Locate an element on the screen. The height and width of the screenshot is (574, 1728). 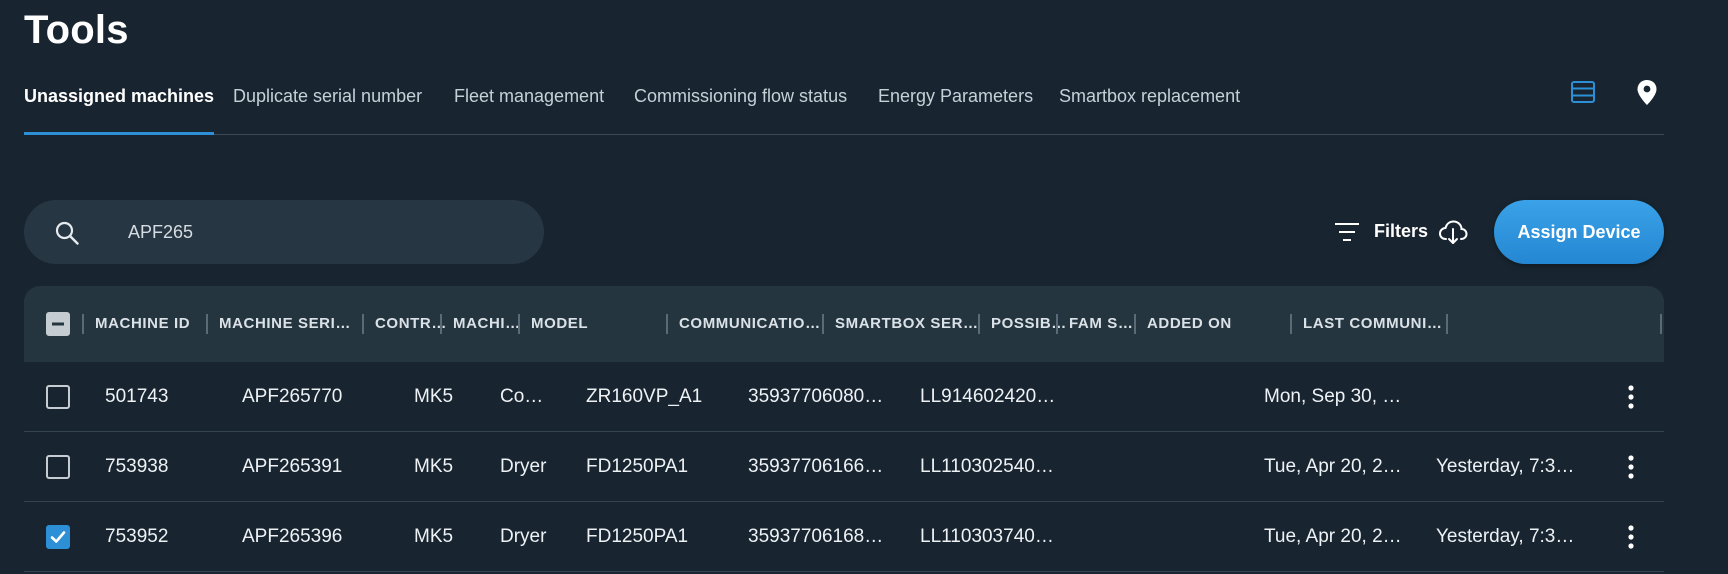
column-header-added-on: ADDED ON is located at coordinates (1217, 324).